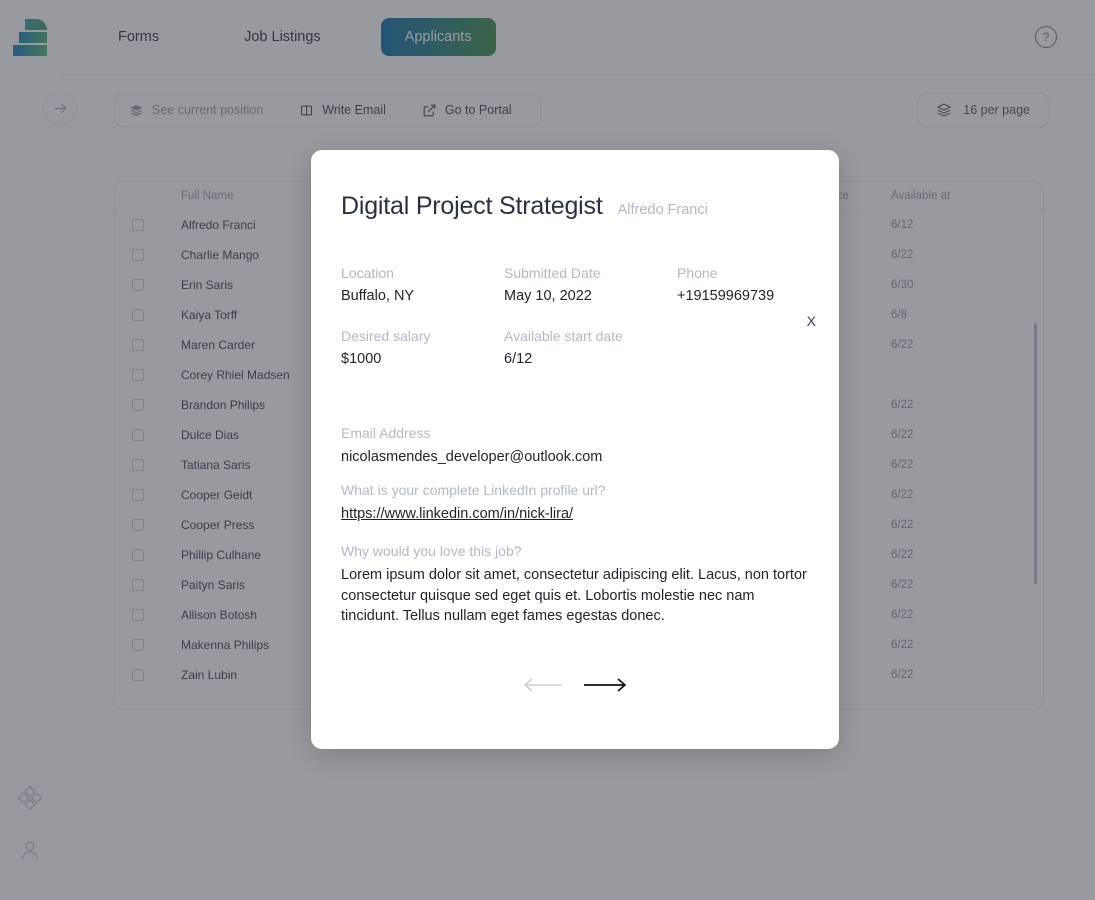 This screenshot has height=900, width=1095. Describe the element at coordinates (552, 273) in the screenshot. I see `field-submitted-date-label: Submitted Date` at that location.